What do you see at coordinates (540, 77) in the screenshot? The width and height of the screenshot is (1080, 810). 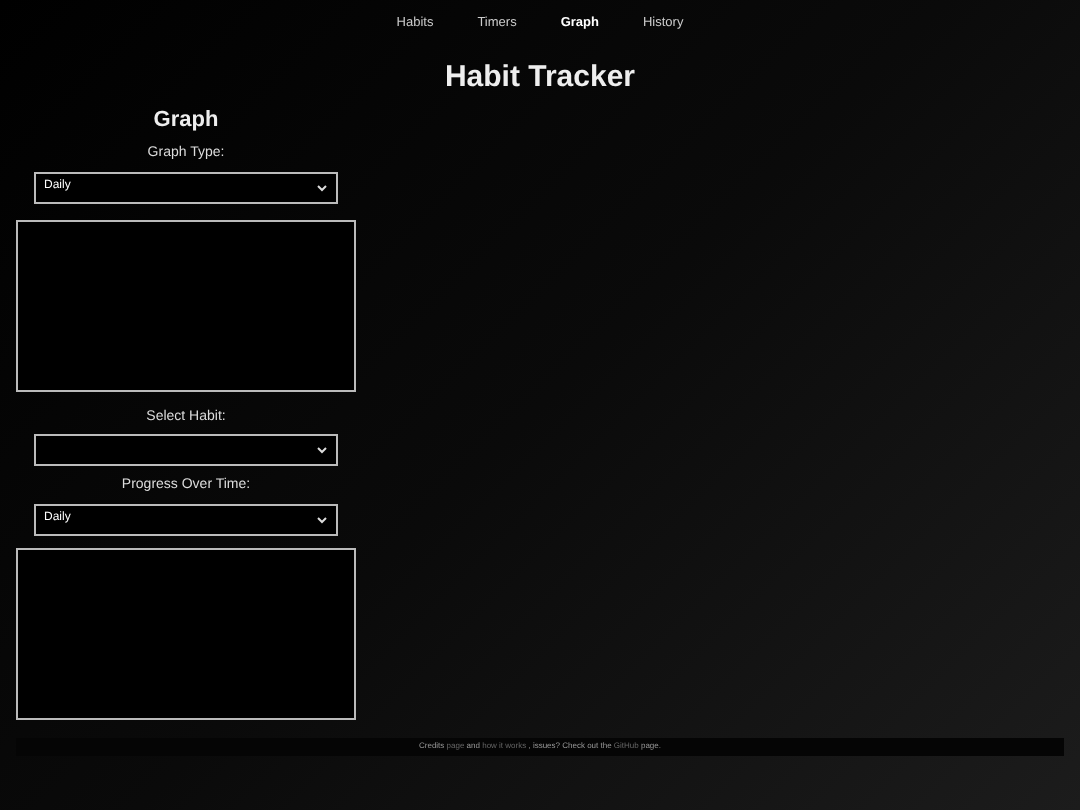 I see `page-title: Habit Tracker` at bounding box center [540, 77].